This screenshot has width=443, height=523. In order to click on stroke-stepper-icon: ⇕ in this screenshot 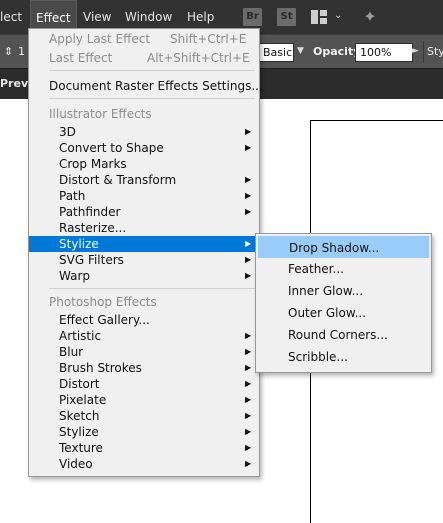, I will do `click(8, 51)`.